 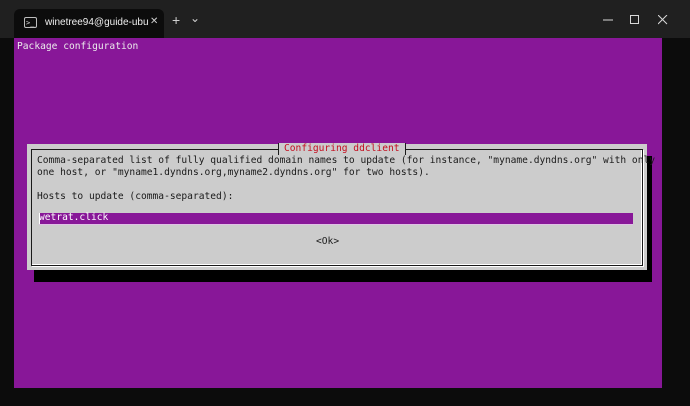 I want to click on terminal-tab: >_ winetree94@guide-ubuntu: ~ ✕, so click(x=89, y=23).